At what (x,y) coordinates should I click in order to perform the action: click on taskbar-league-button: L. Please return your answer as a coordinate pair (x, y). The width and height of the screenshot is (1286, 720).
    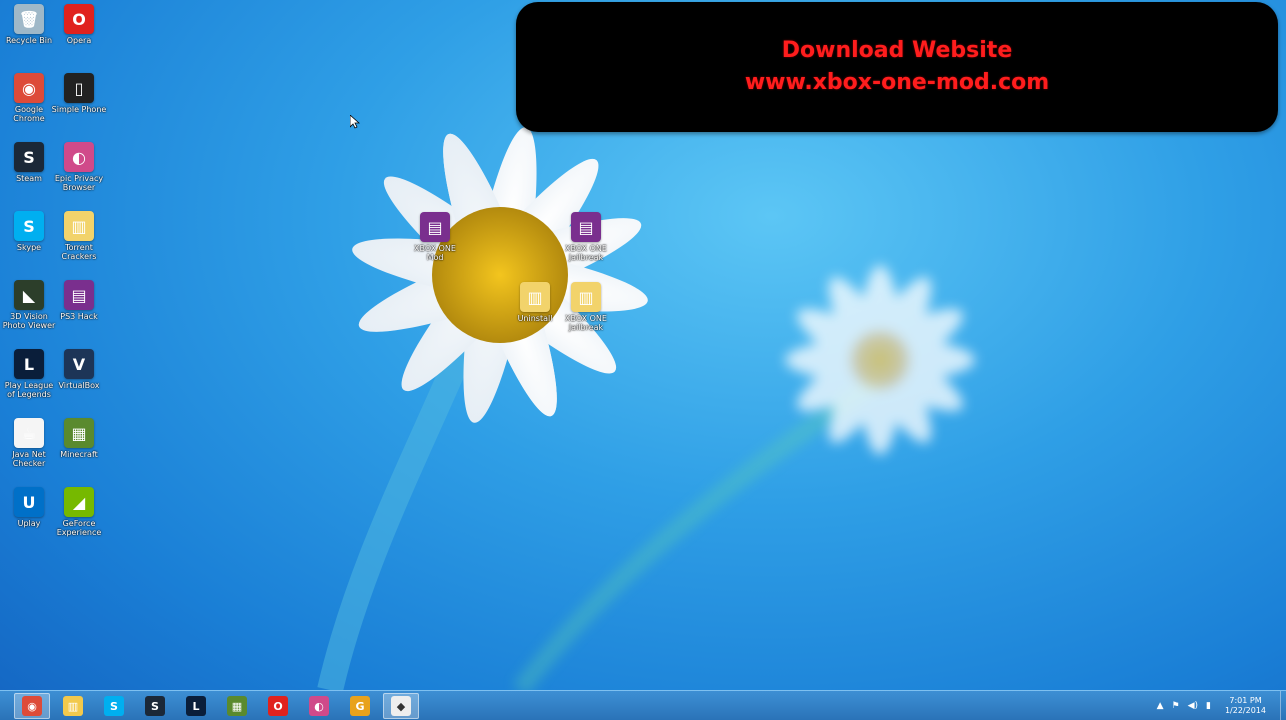
    Looking at the image, I should click on (196, 706).